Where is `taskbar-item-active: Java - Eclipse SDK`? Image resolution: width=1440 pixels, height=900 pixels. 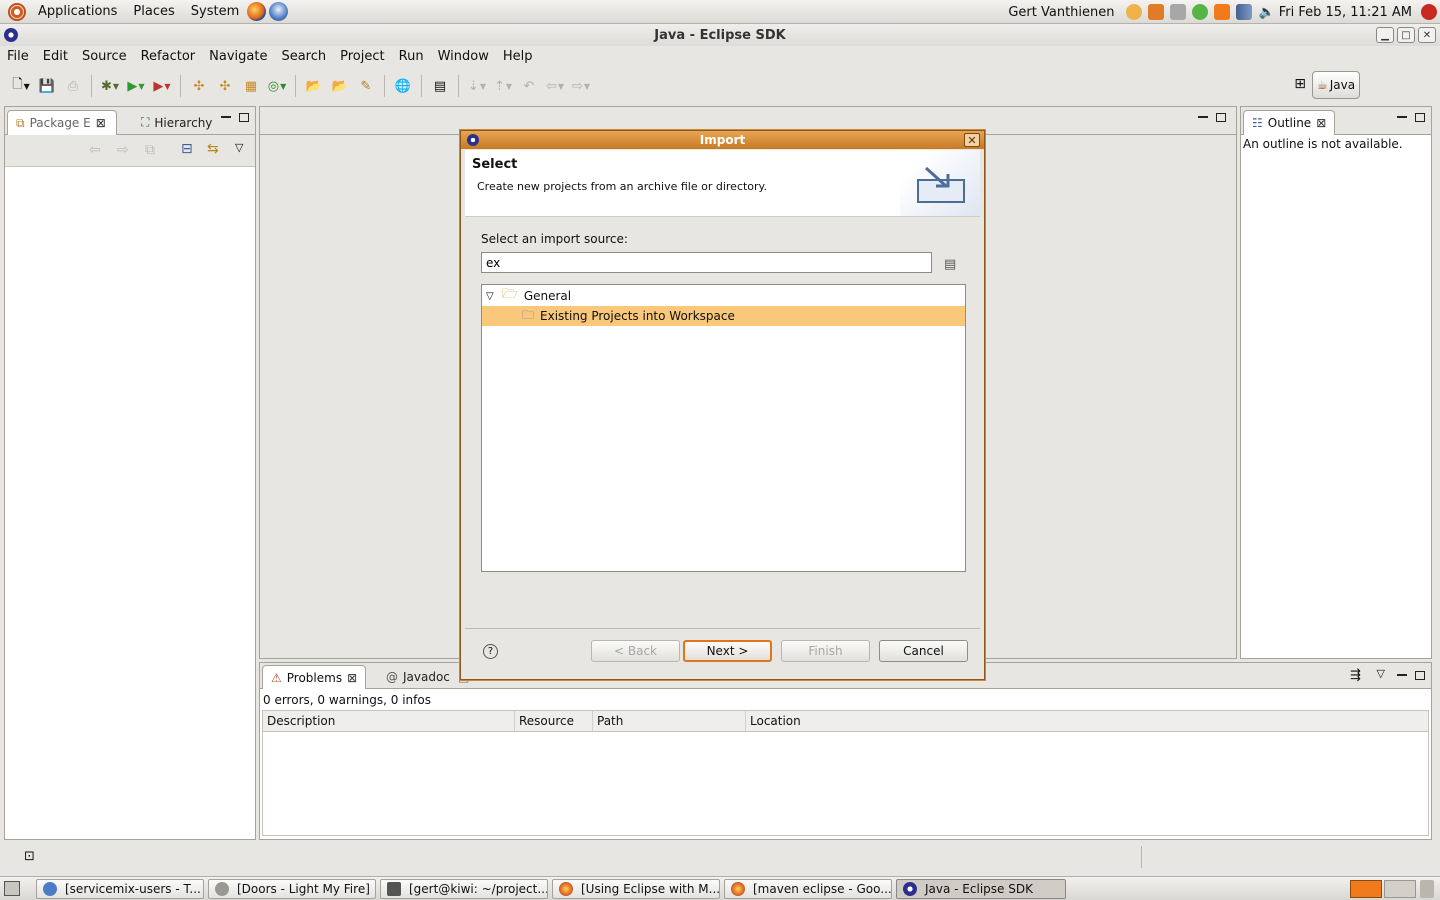 taskbar-item-active: Java - Eclipse SDK is located at coordinates (981, 889).